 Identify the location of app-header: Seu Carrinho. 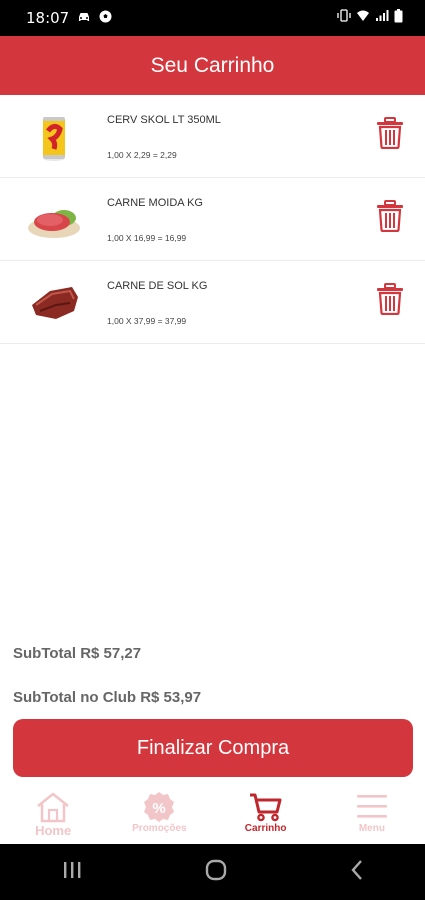
(212, 65).